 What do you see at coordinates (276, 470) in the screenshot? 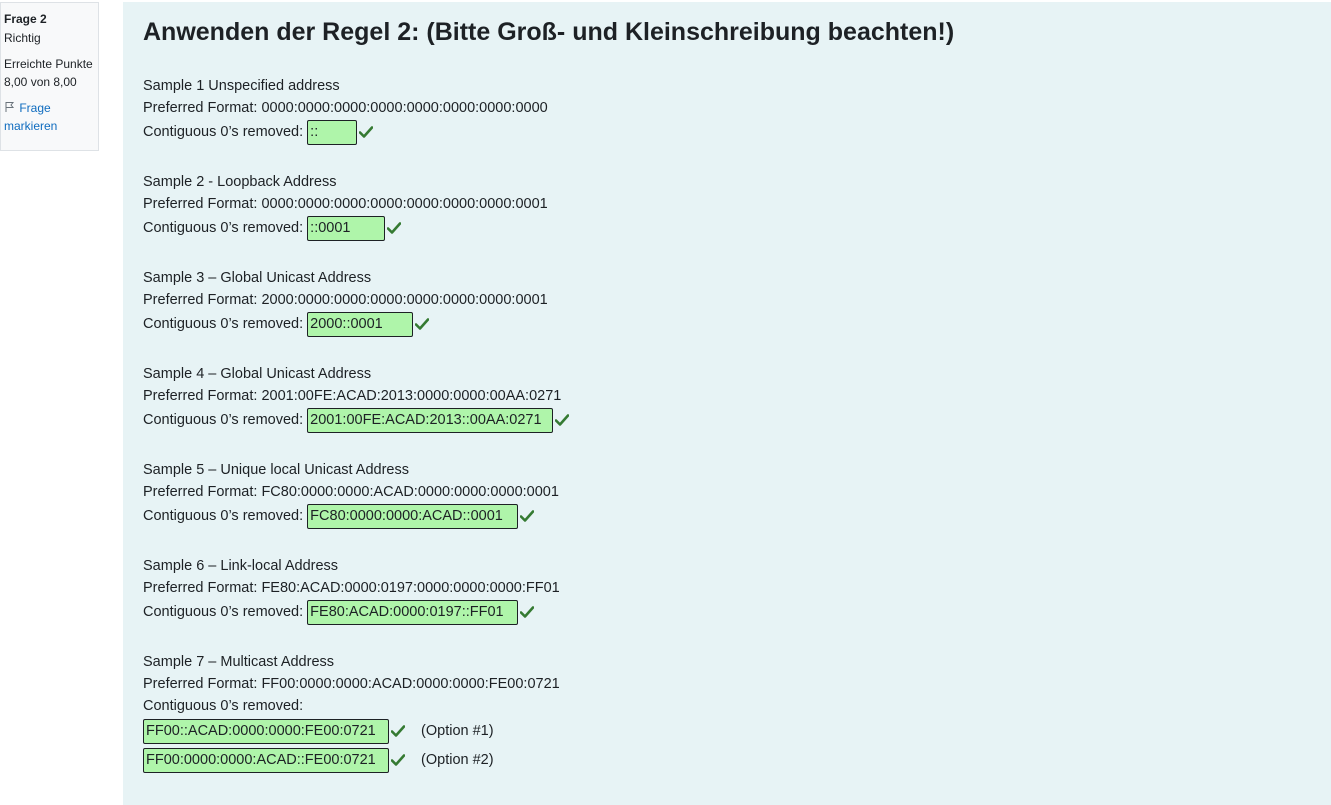
I see `sample-title: Sample 5 – Unique local Unicast Address` at bounding box center [276, 470].